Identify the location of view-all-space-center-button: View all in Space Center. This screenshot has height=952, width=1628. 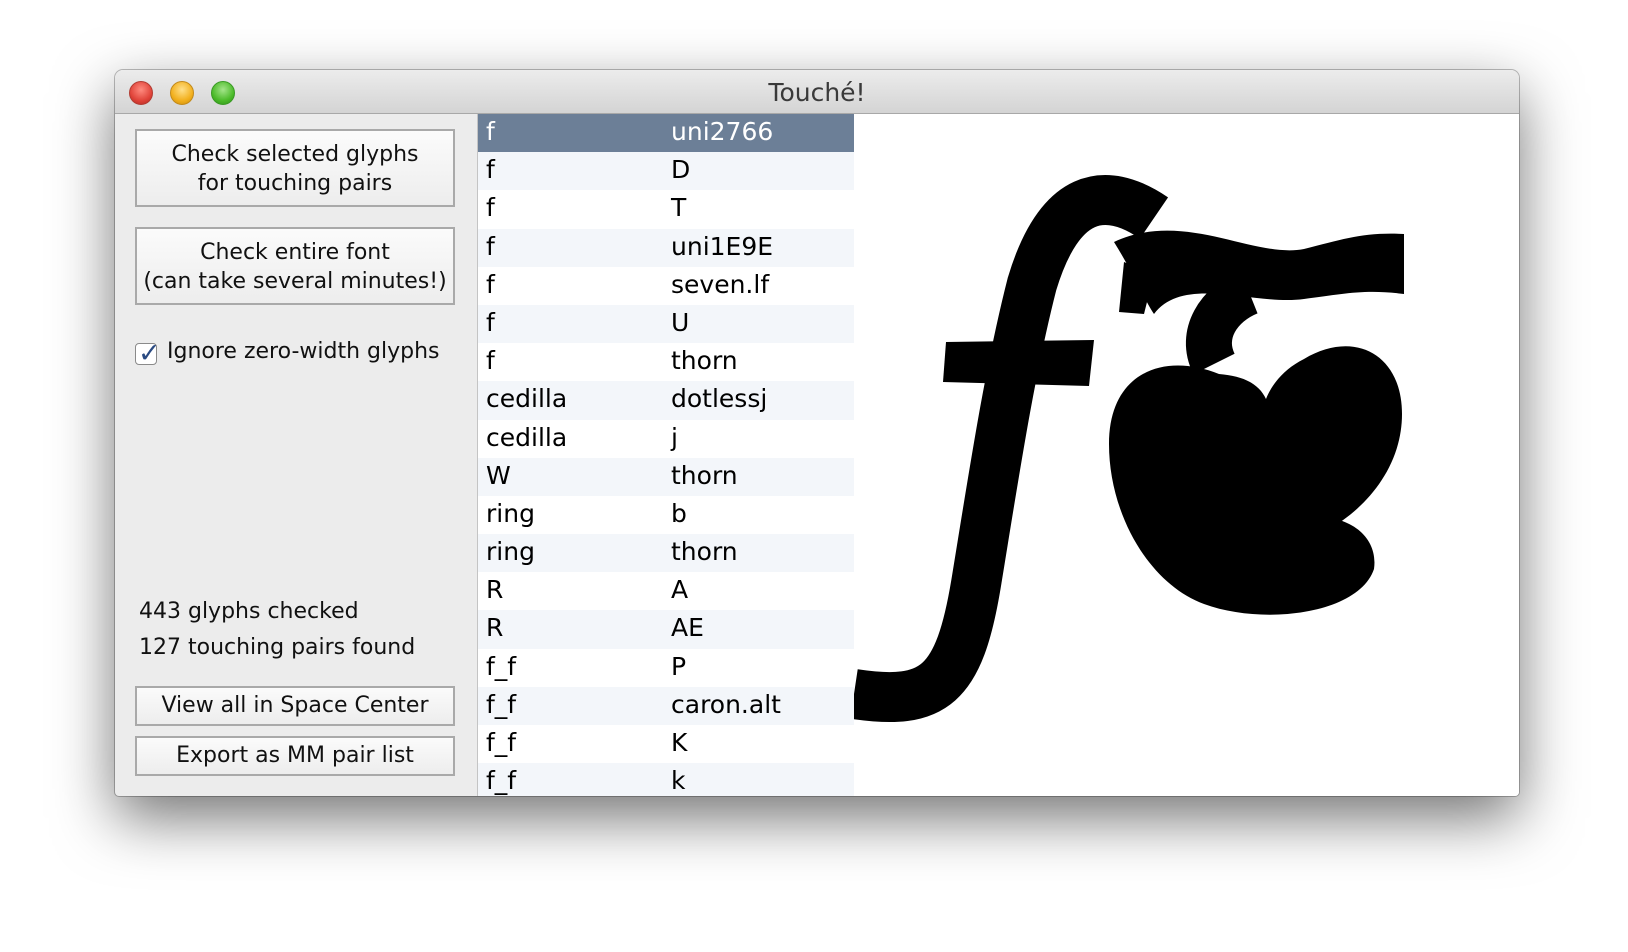
(295, 706).